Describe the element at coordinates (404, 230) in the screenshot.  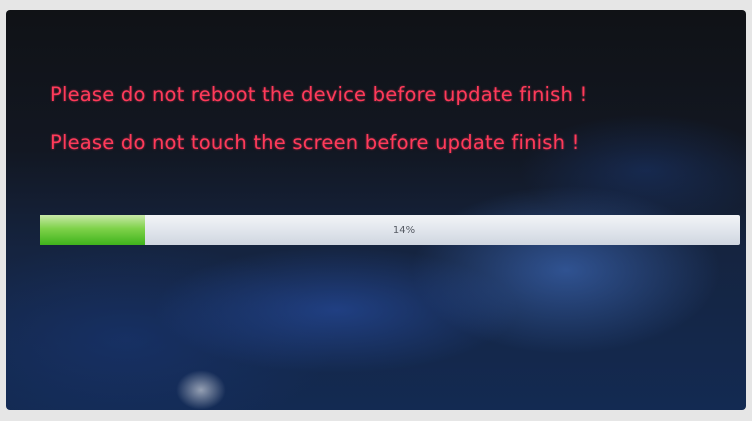
I see `progress-percent-label: 14%` at that location.